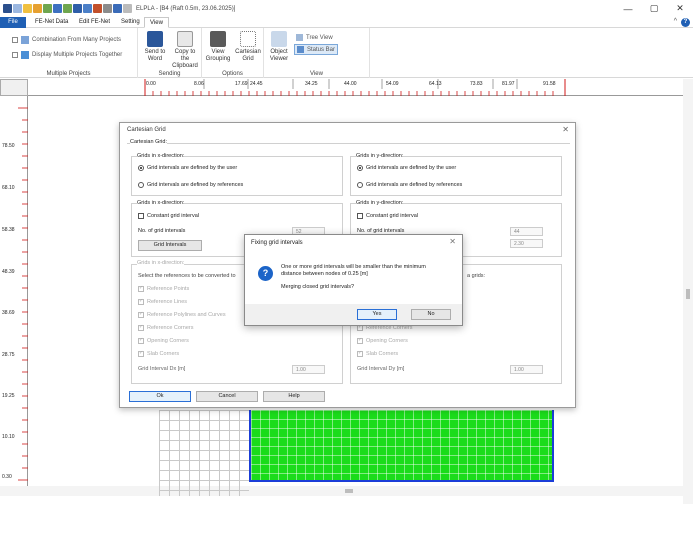  What do you see at coordinates (377, 314) in the screenshot?
I see `yes-button: Yes` at bounding box center [377, 314].